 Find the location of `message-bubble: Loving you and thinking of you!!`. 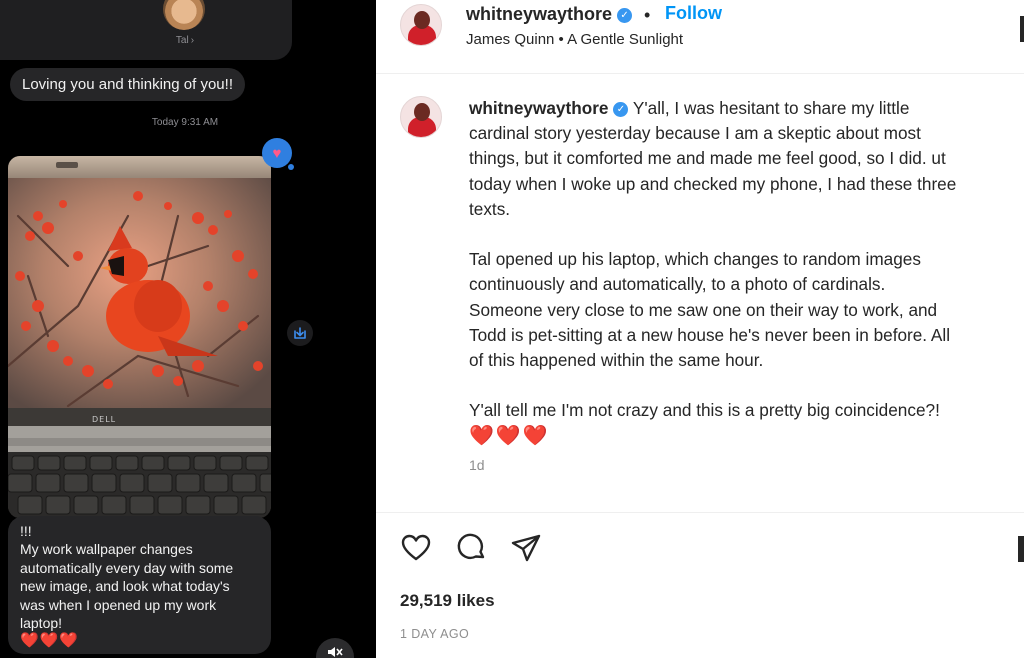

message-bubble: Loving you and thinking of you!! is located at coordinates (127, 84).